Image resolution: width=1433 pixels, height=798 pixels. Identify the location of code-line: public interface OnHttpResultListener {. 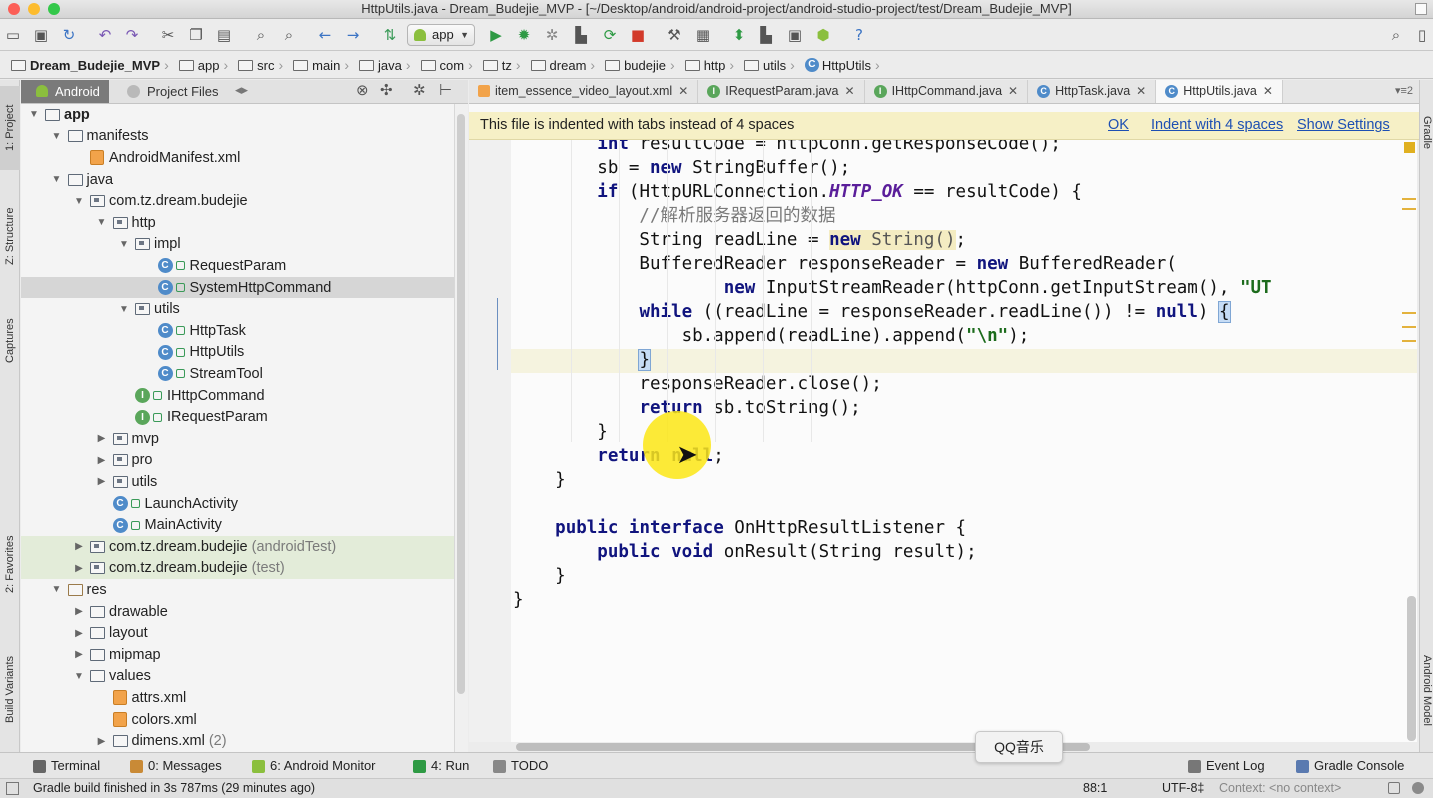
(964, 529).